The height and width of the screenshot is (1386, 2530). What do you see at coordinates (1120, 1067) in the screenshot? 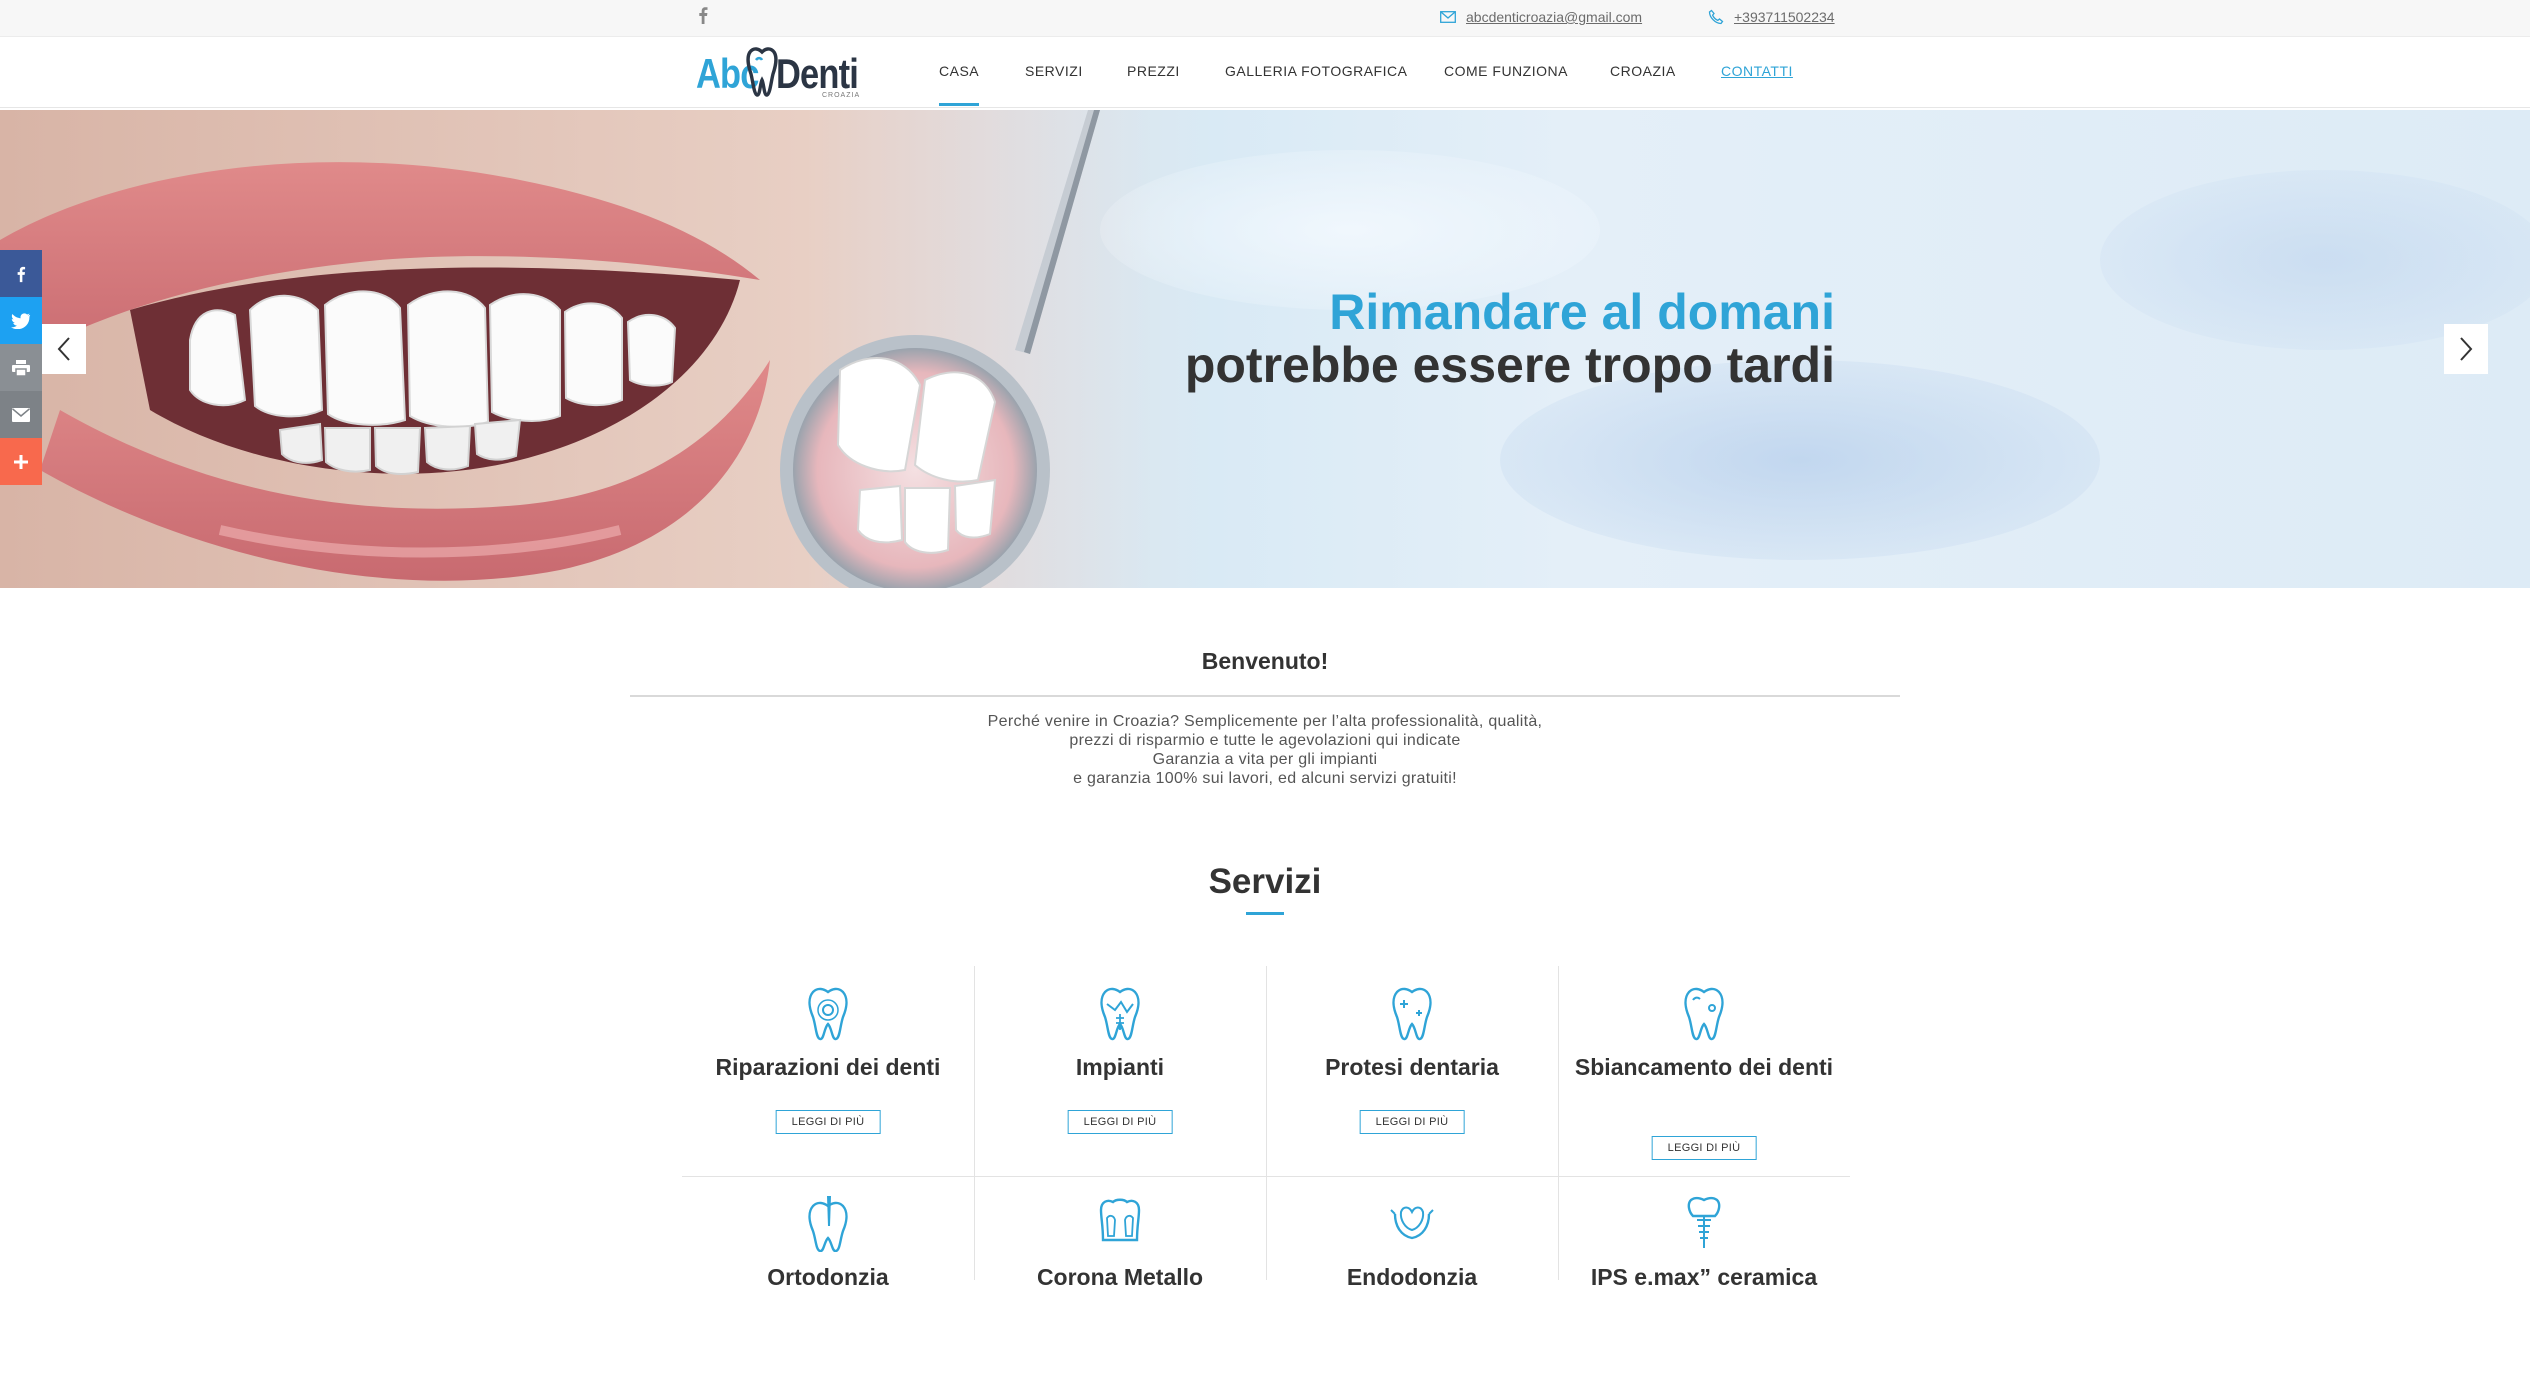
I see `service-title: Impianti` at bounding box center [1120, 1067].